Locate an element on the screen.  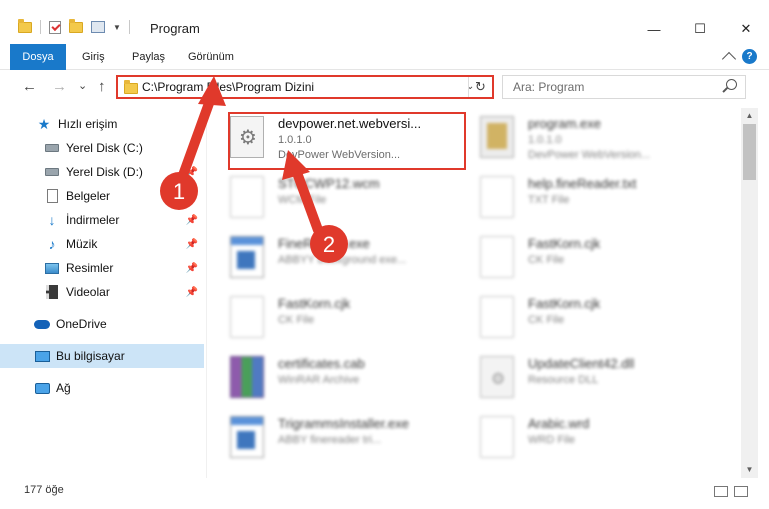
item-count: 177 öğe is located at coordinates (44, 490).